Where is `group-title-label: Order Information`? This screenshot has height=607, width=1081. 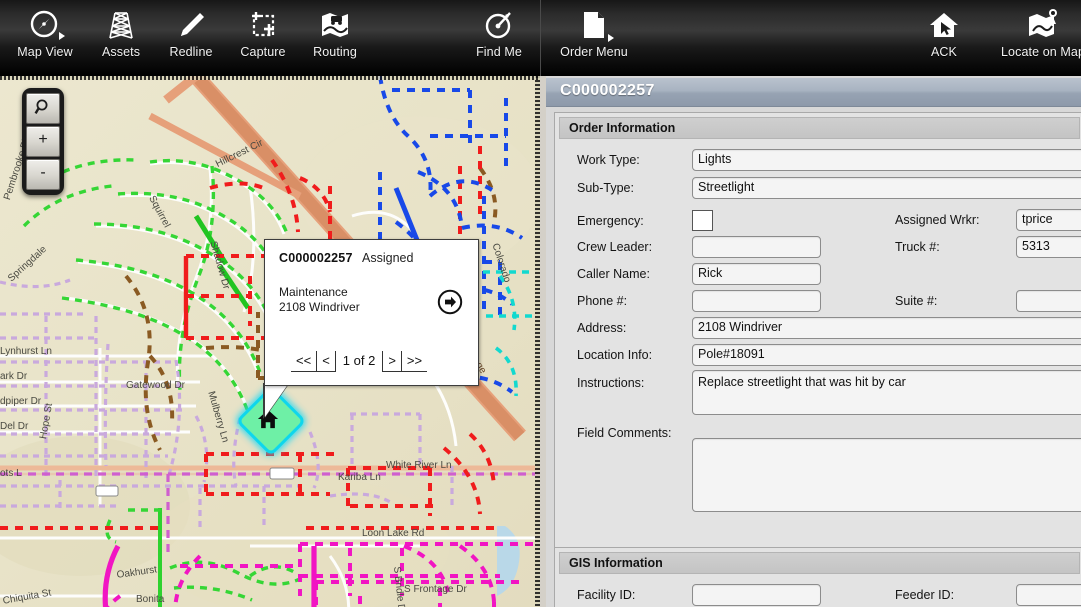 group-title-label: Order Information is located at coordinates (622, 128).